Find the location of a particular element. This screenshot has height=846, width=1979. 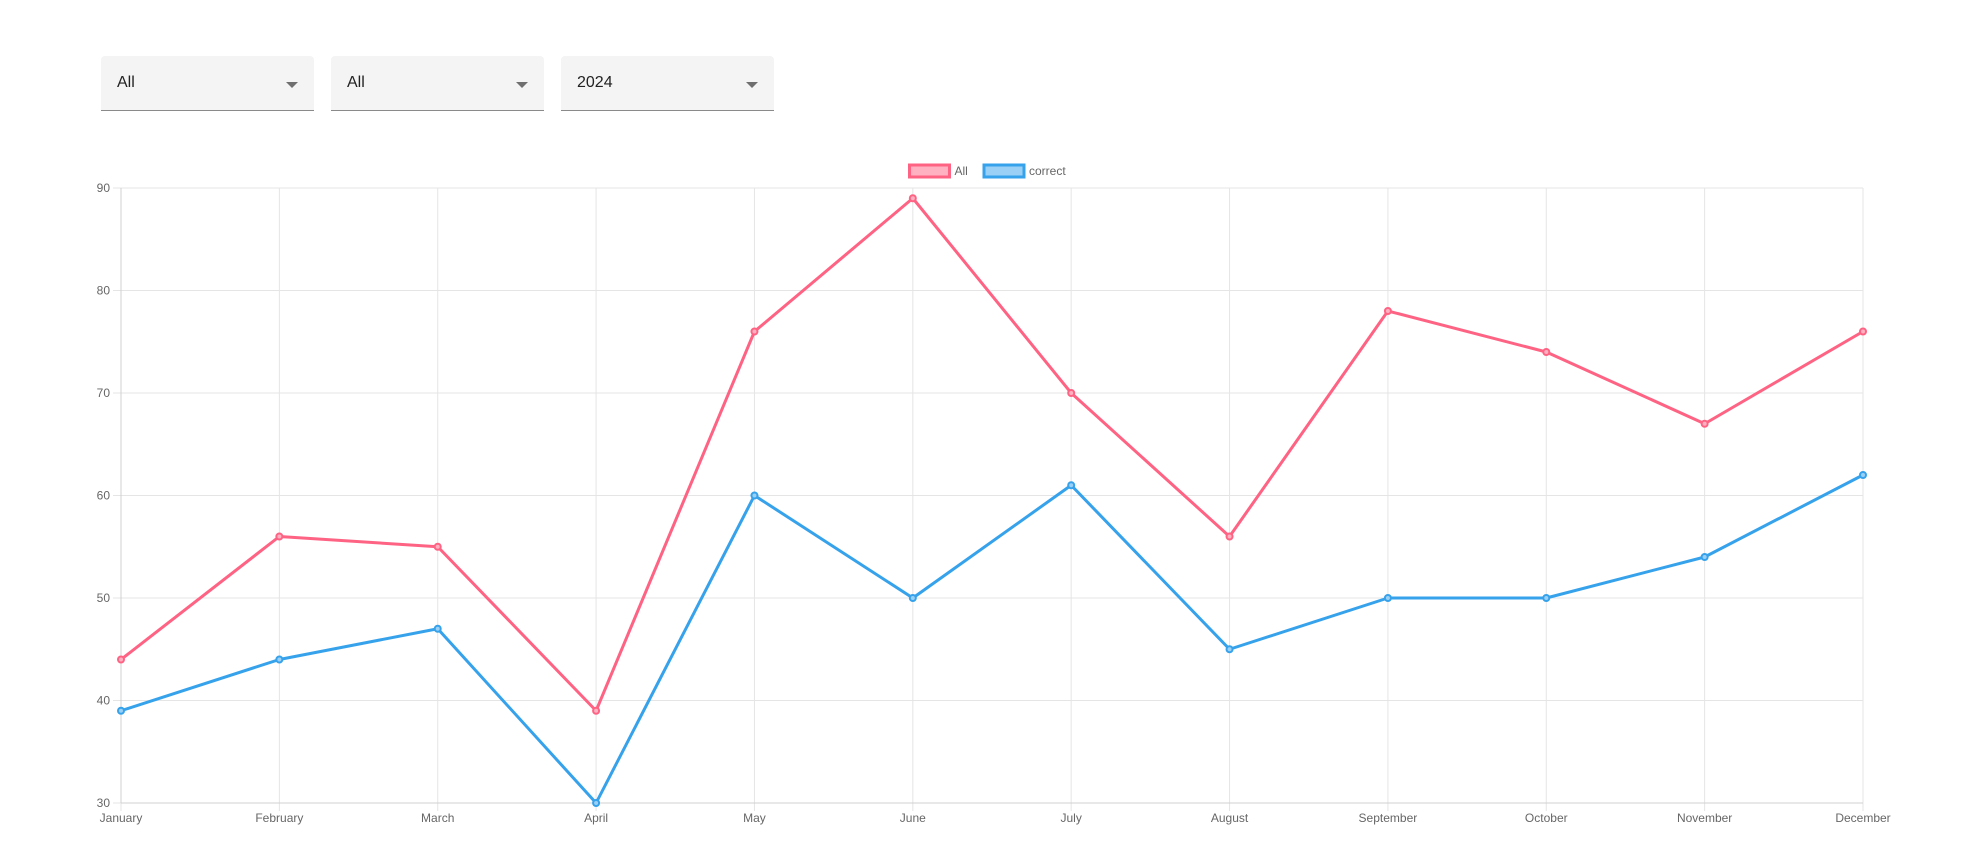

x-tick-label: June is located at coordinates (913, 818).